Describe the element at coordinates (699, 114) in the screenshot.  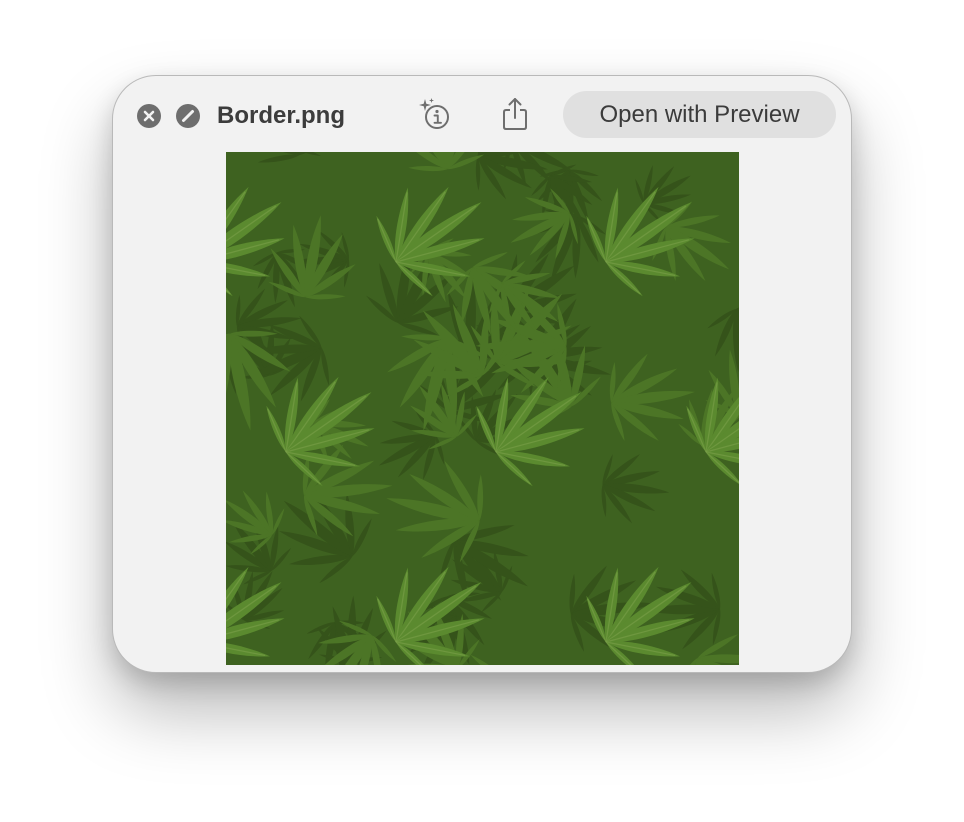
I see `open-with-preview-button: Open with Preview` at that location.